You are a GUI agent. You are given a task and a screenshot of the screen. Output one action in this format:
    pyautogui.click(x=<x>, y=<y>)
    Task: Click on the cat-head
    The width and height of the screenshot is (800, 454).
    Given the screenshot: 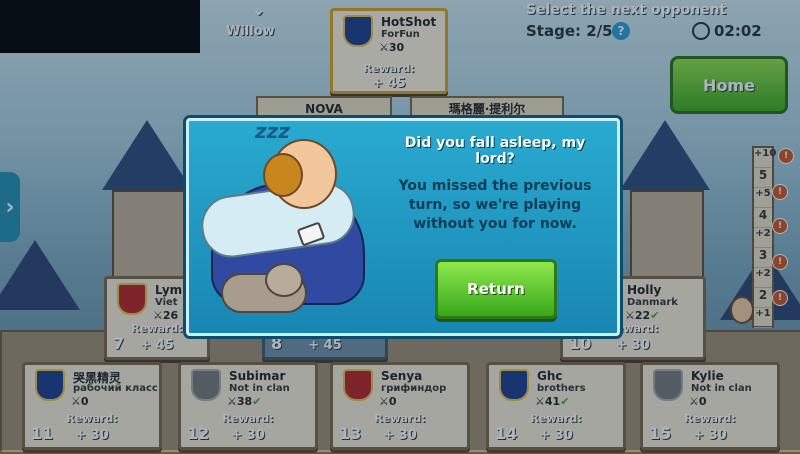 What is the action you would take?
    pyautogui.click(x=284, y=280)
    